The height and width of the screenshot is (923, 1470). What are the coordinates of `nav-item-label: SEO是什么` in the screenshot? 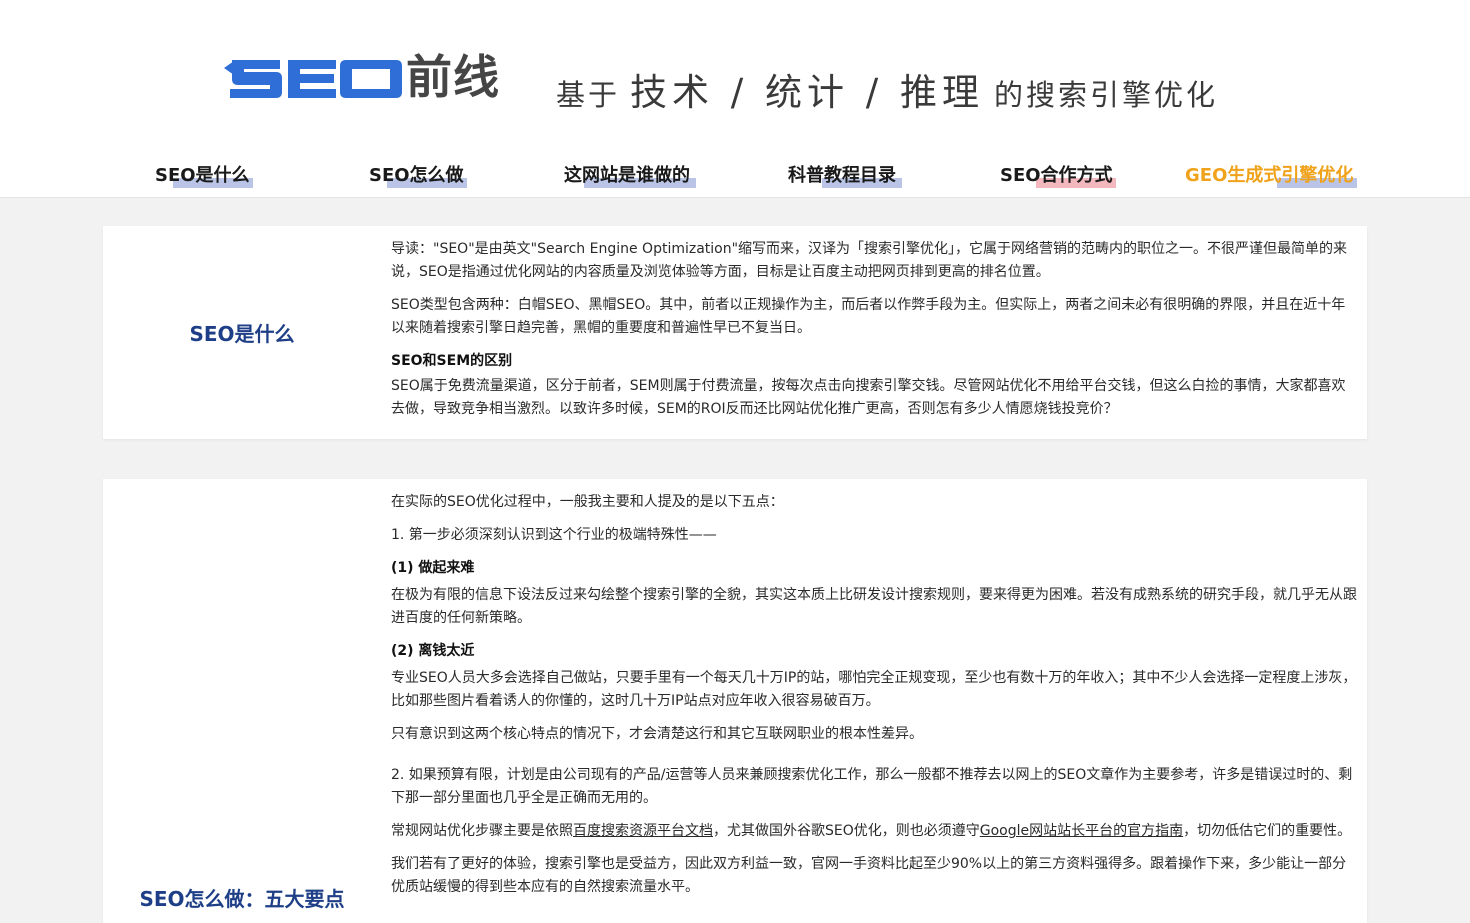 It's located at (202, 175).